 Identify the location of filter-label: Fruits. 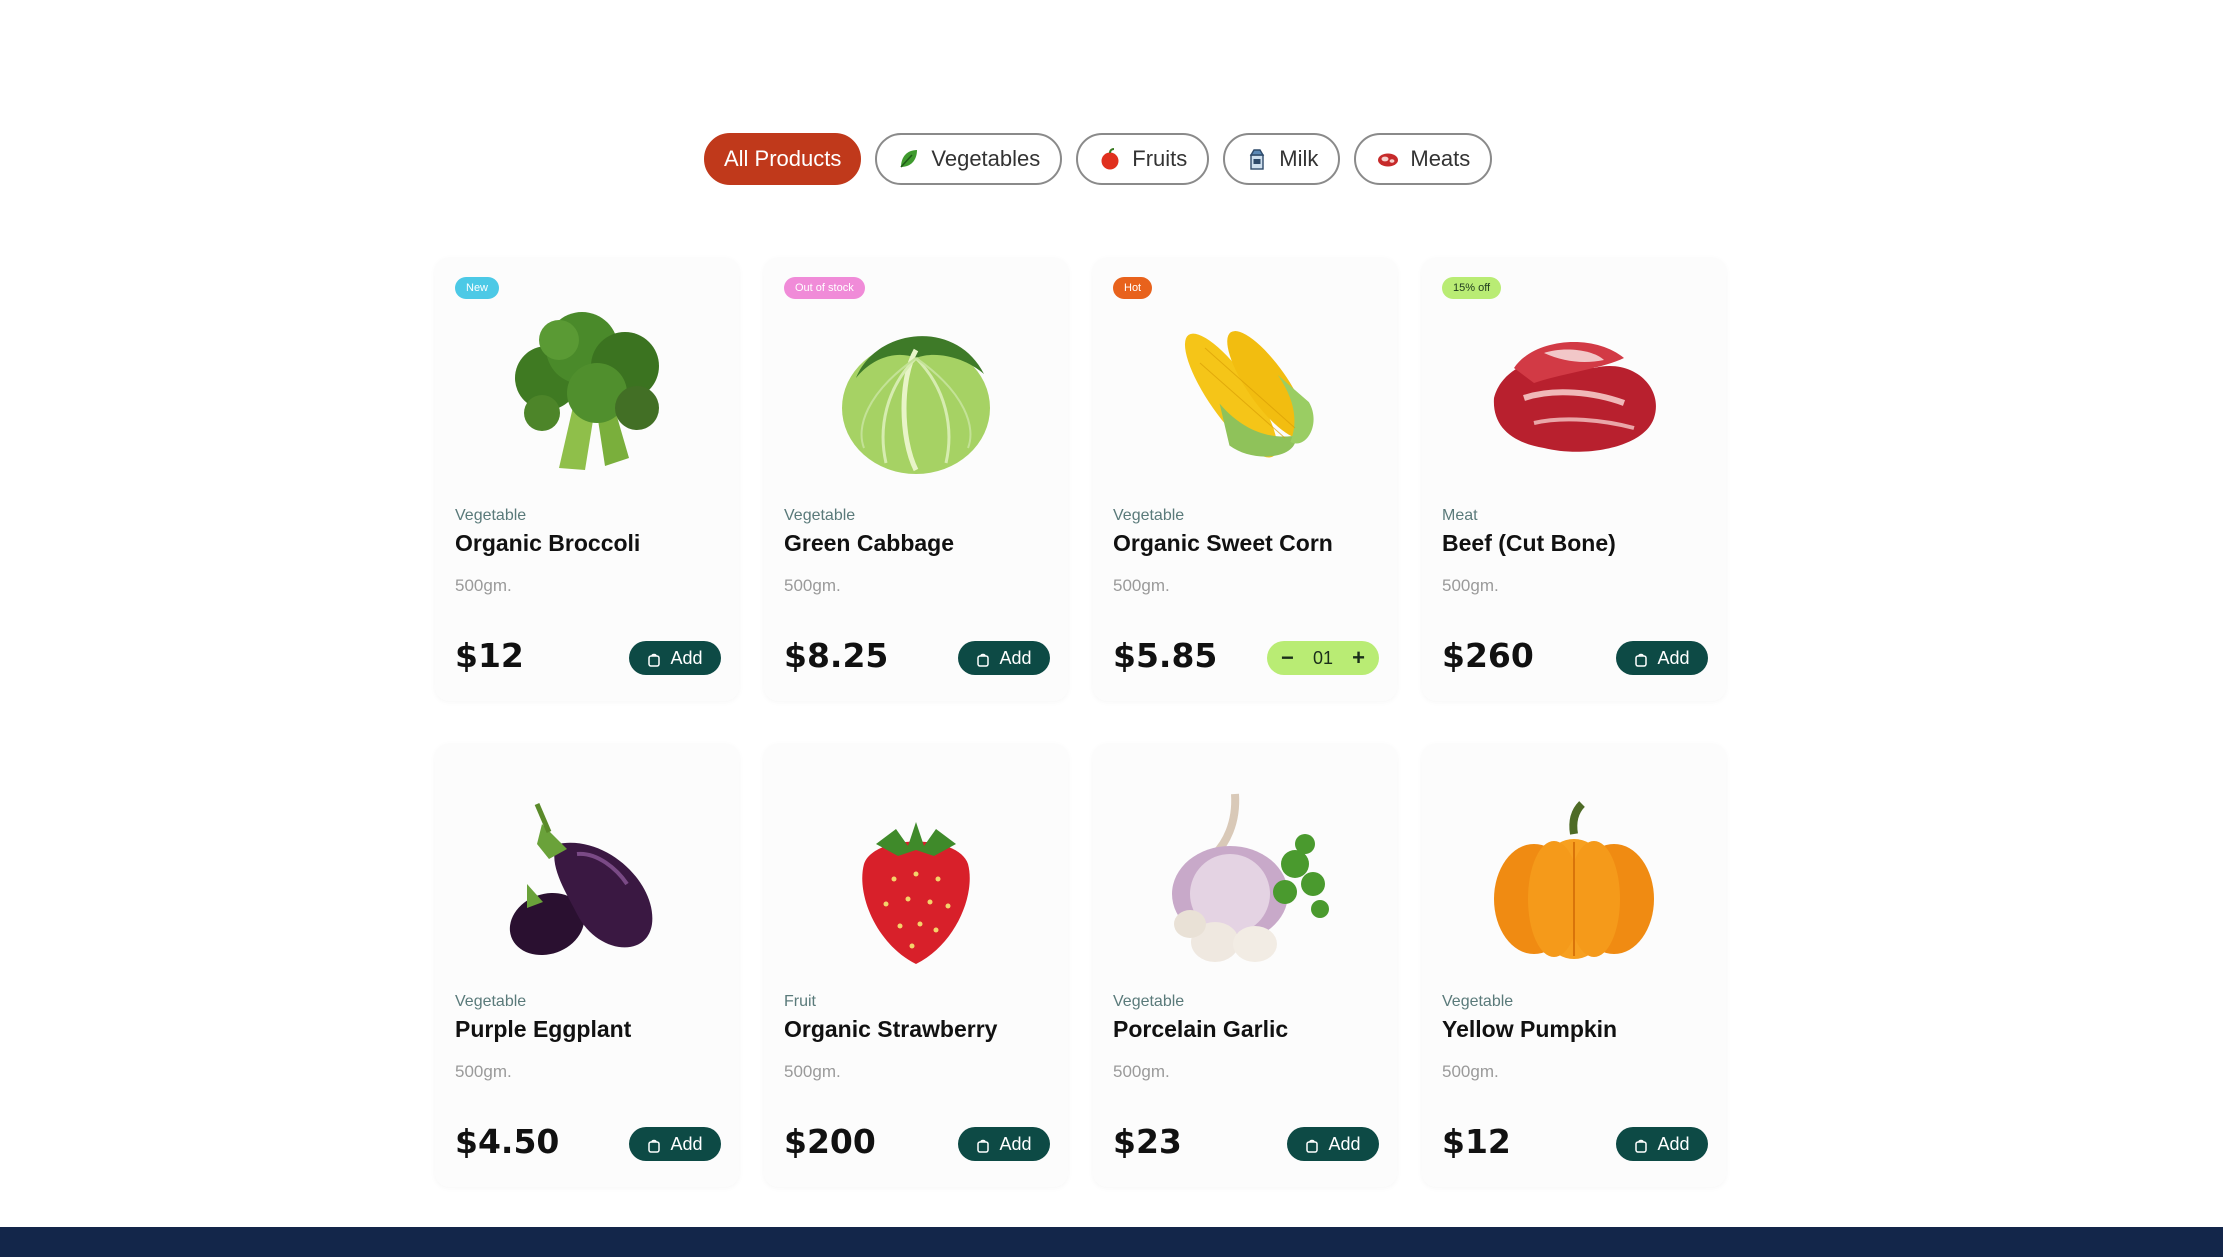
(1160, 158).